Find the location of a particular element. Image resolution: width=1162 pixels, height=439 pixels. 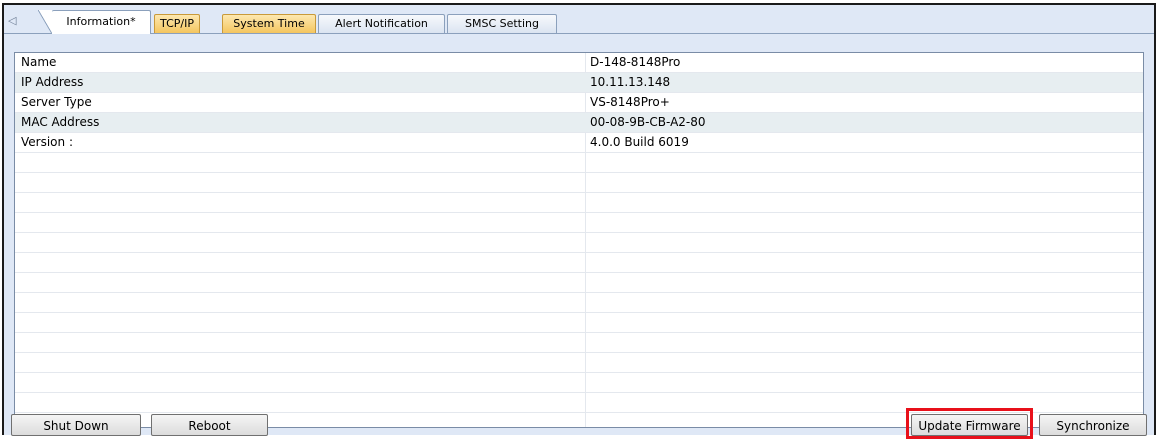

tab-tcp-ip: TCP/IP is located at coordinates (177, 23).